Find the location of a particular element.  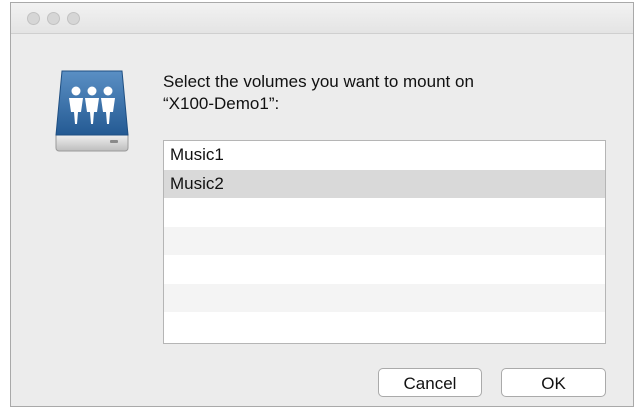

minimize-window-button is located at coordinates (53, 18).